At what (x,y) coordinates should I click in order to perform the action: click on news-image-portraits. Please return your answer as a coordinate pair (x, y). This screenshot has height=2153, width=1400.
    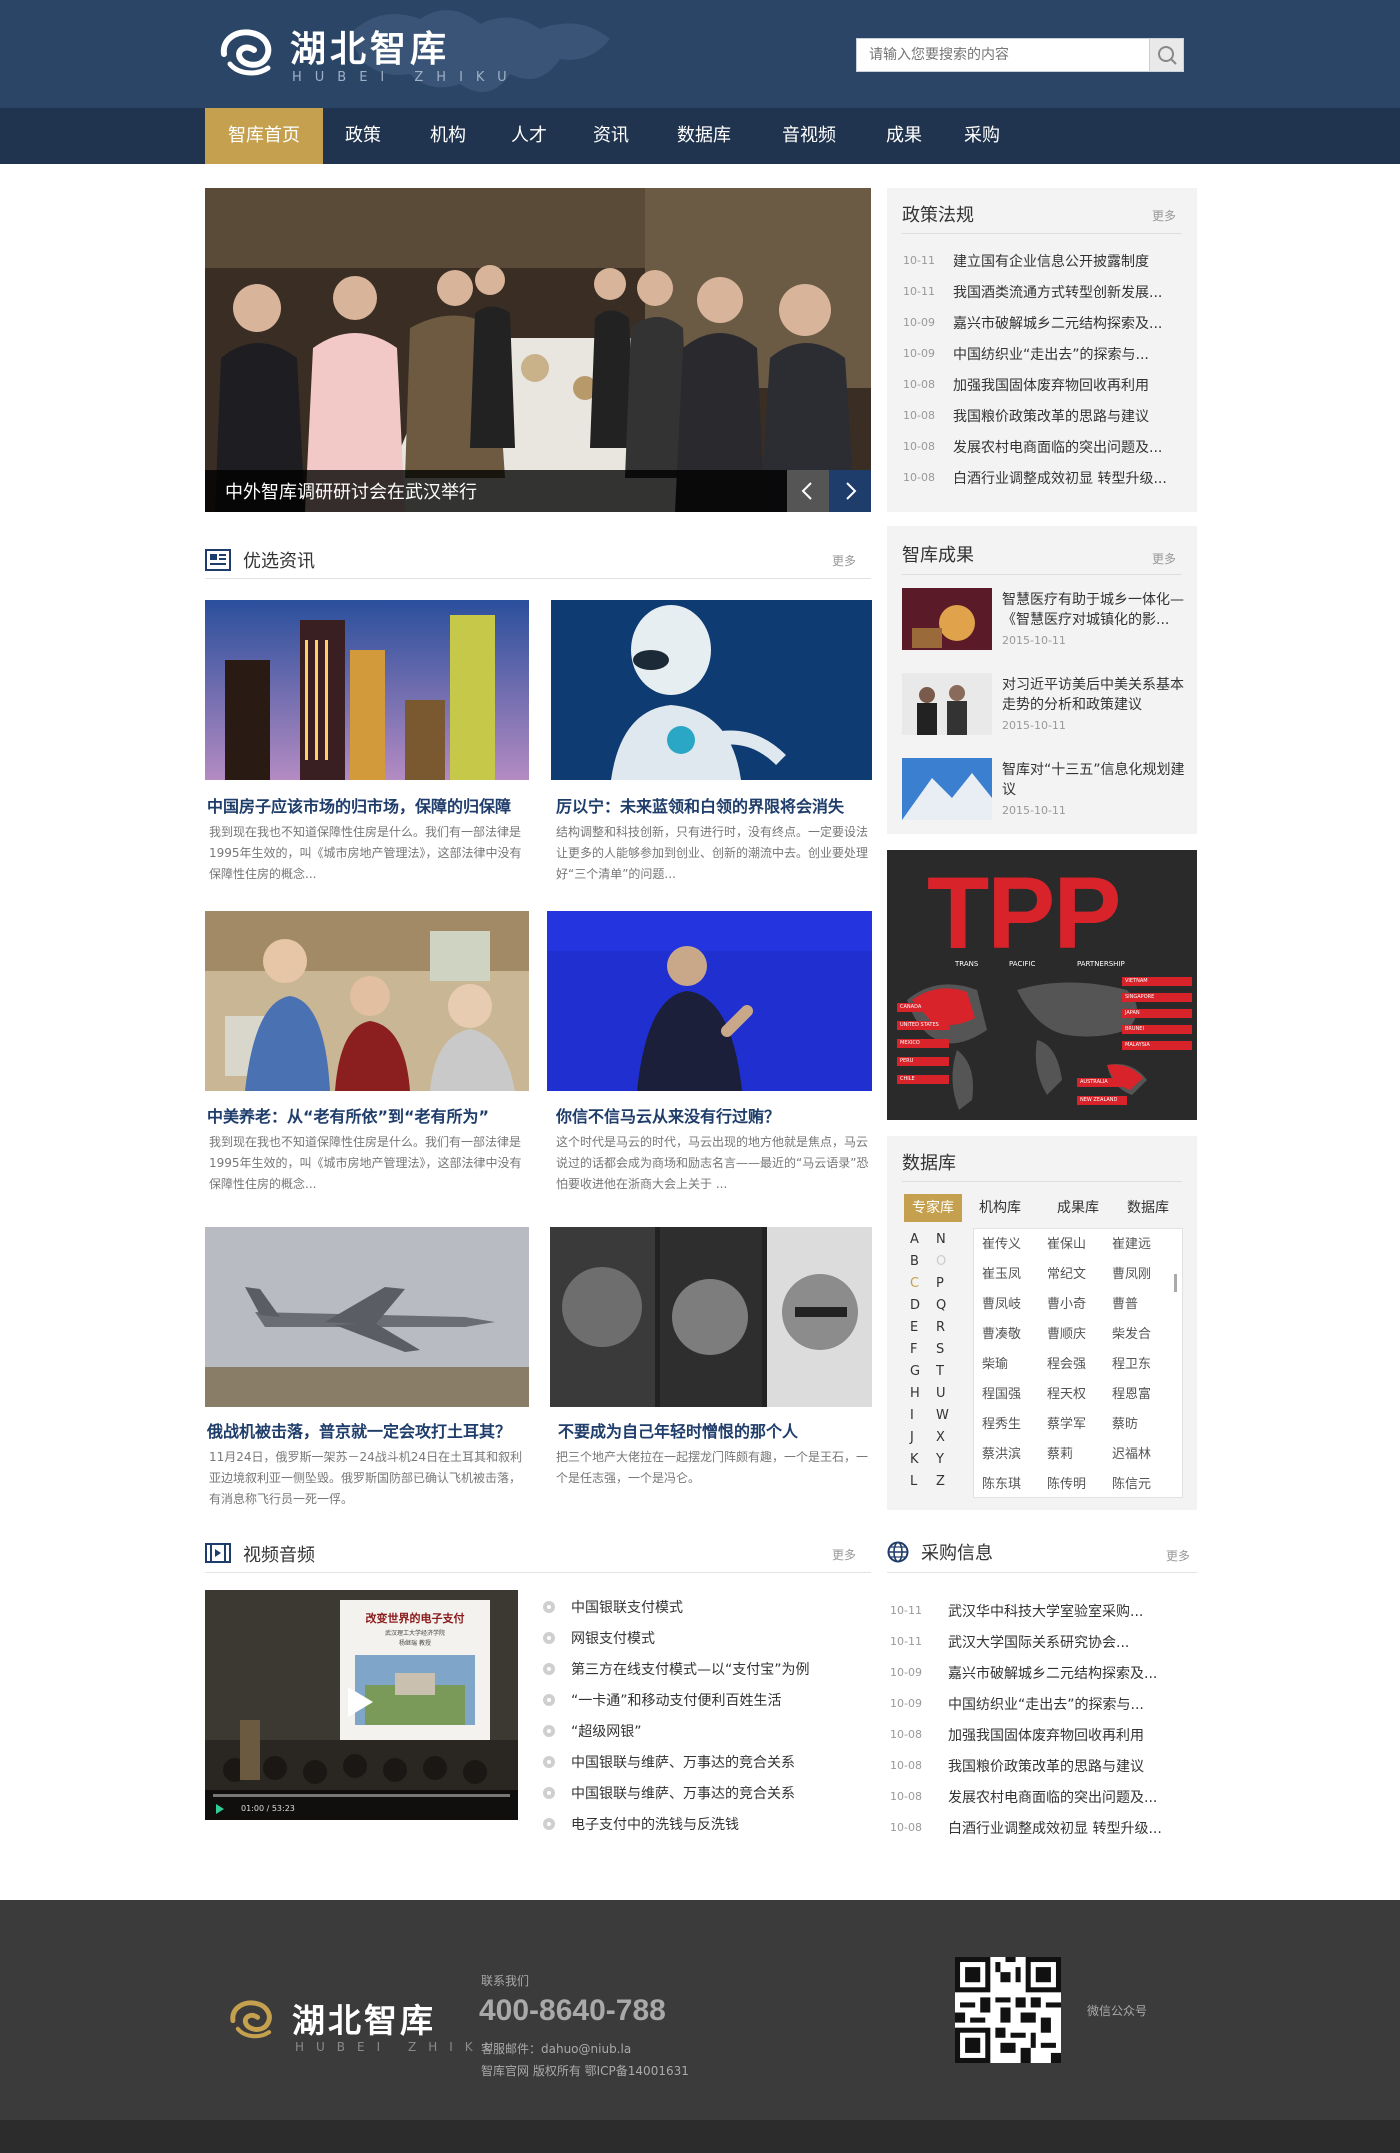
    Looking at the image, I should click on (711, 1317).